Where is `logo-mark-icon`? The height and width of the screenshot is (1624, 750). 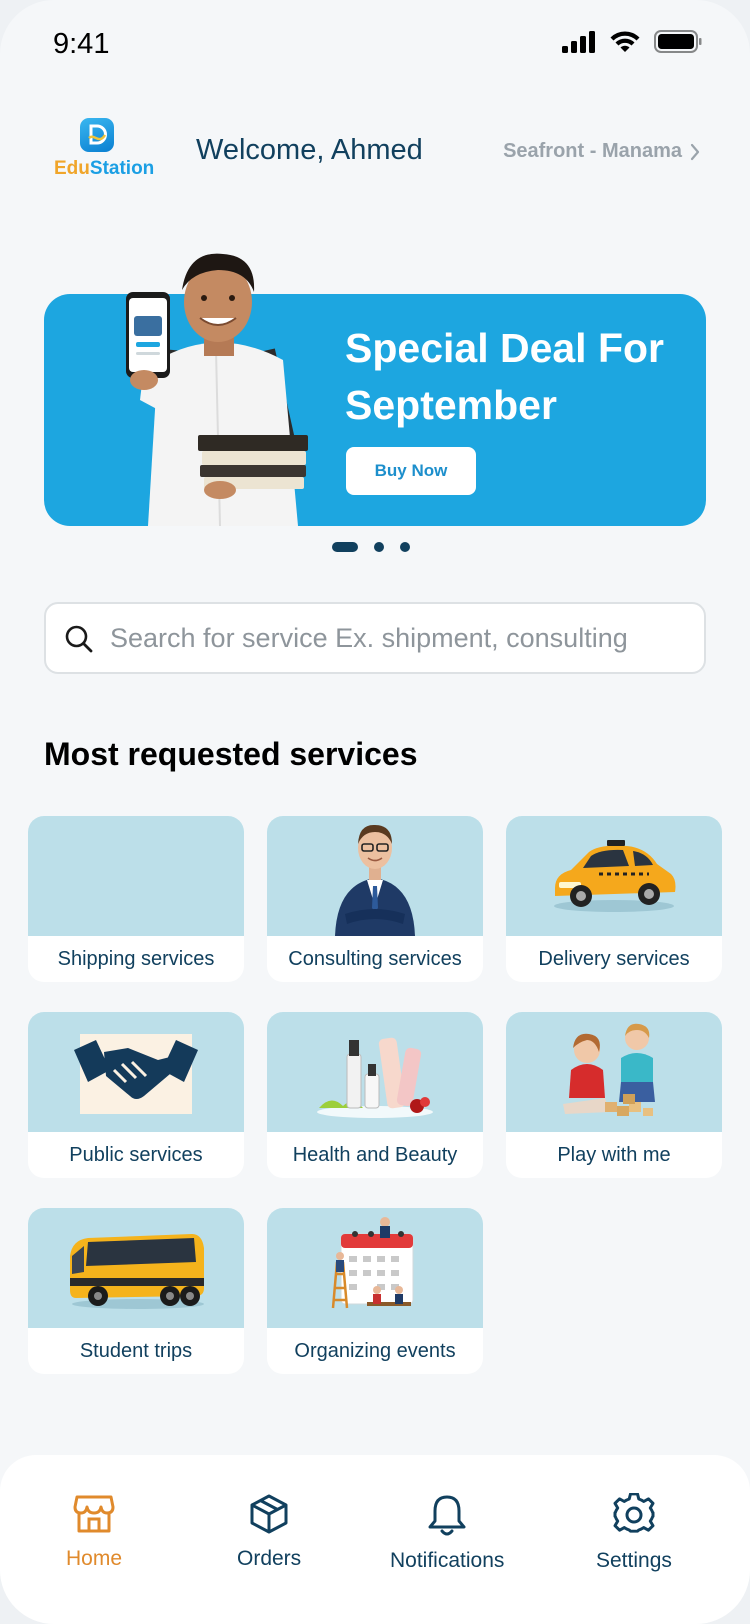
logo-mark-icon is located at coordinates (97, 135).